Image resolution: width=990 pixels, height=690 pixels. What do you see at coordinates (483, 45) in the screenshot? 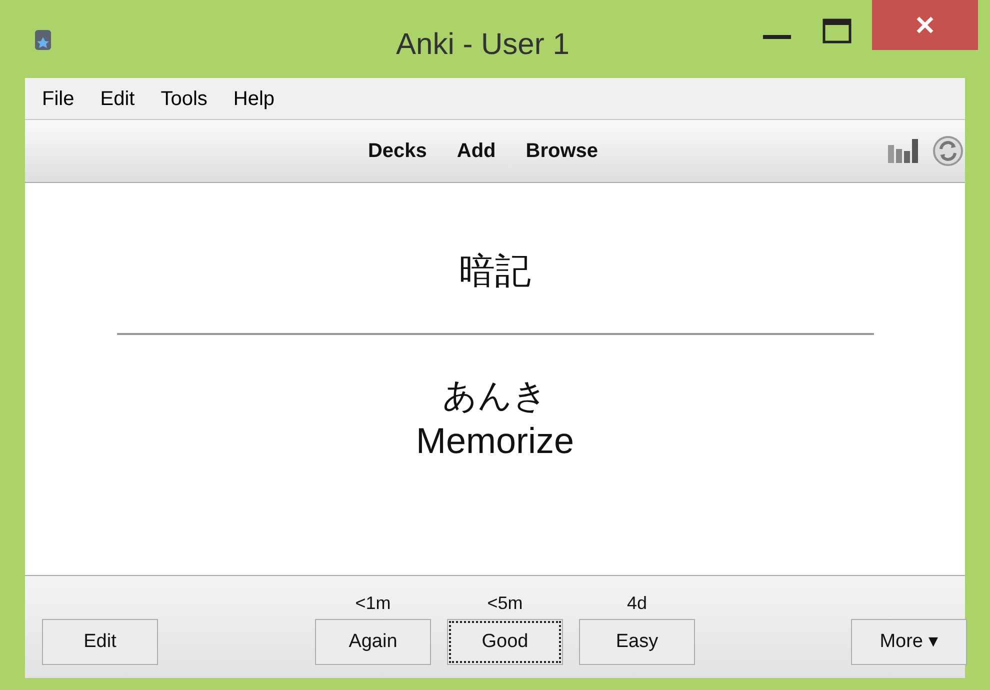
I see `window-title: Anki - User 1` at bounding box center [483, 45].